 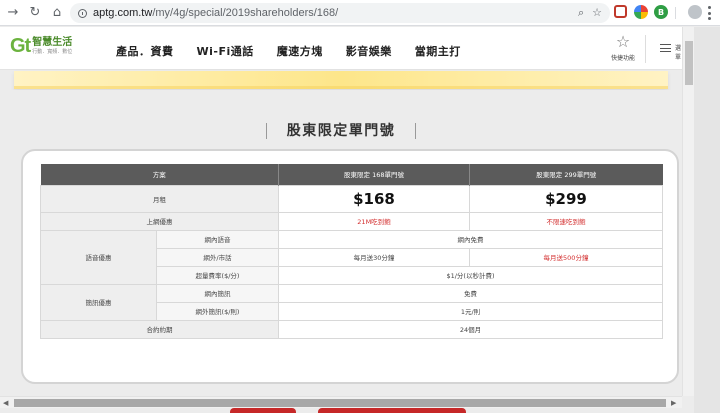 I want to click on voice-overage-value: $1/分(以秒計費), so click(x=470, y=275).